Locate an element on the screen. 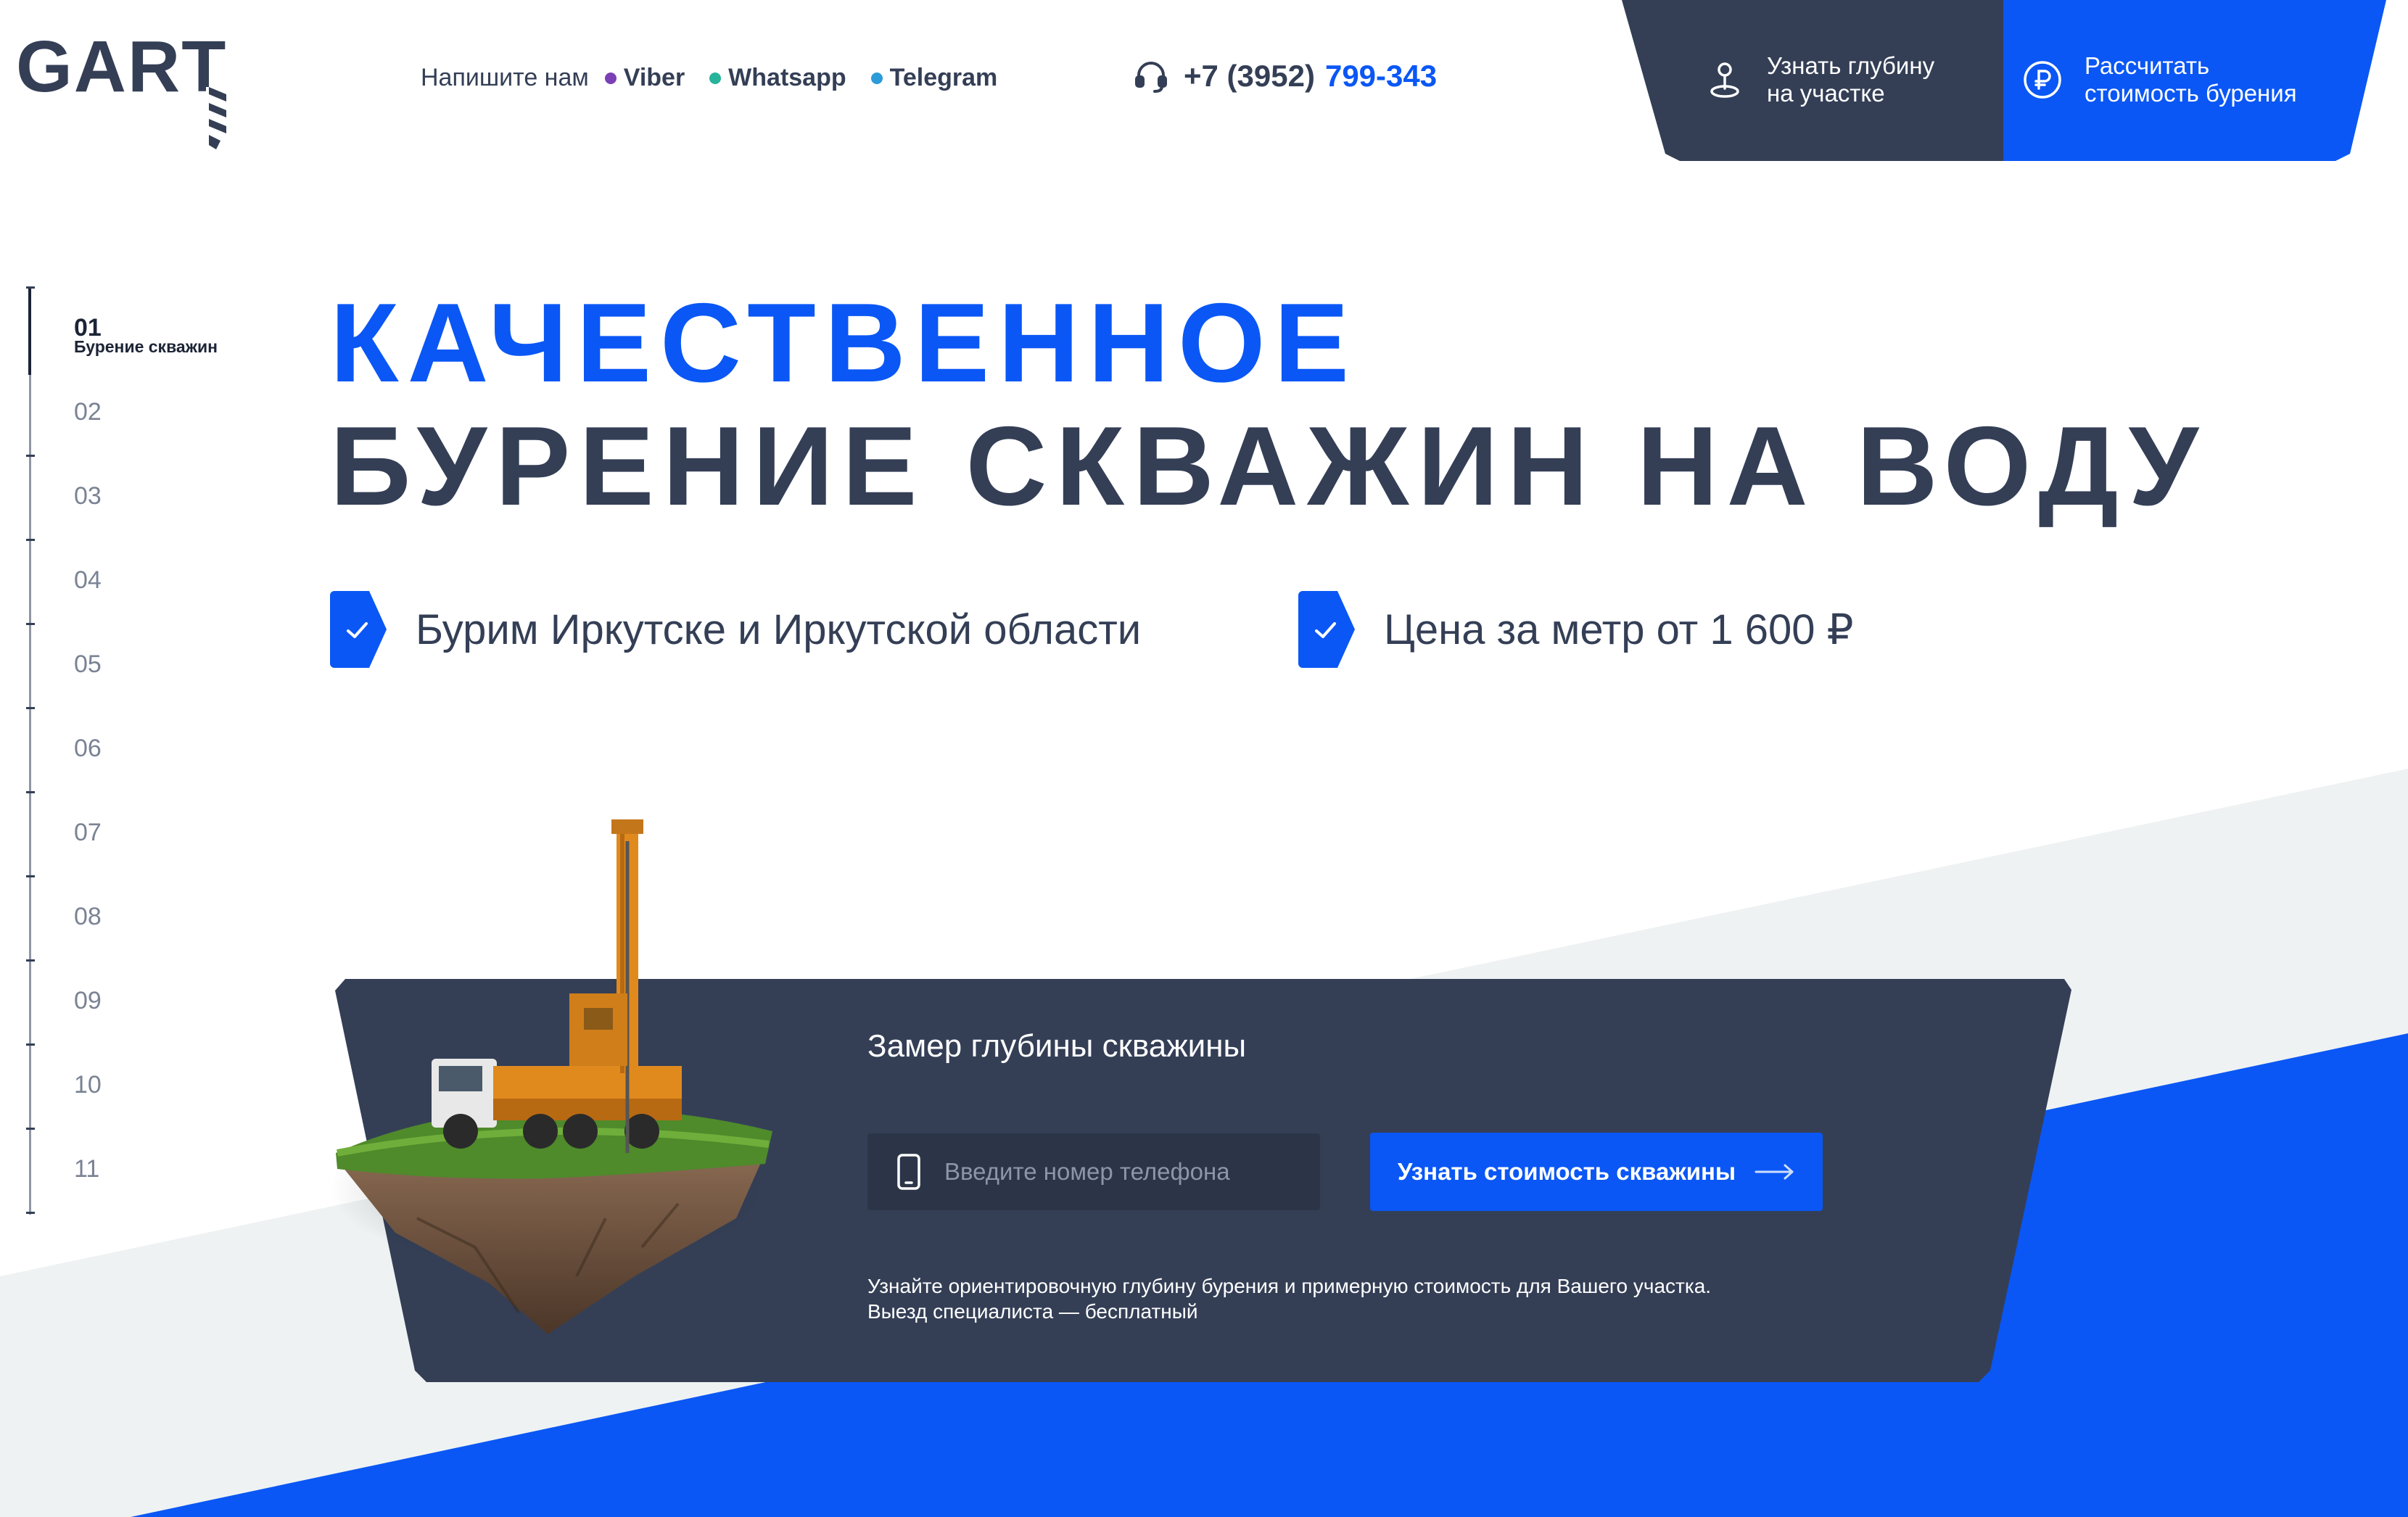 The width and height of the screenshot is (2408, 1517). viber-dot-icon is located at coordinates (610, 78).